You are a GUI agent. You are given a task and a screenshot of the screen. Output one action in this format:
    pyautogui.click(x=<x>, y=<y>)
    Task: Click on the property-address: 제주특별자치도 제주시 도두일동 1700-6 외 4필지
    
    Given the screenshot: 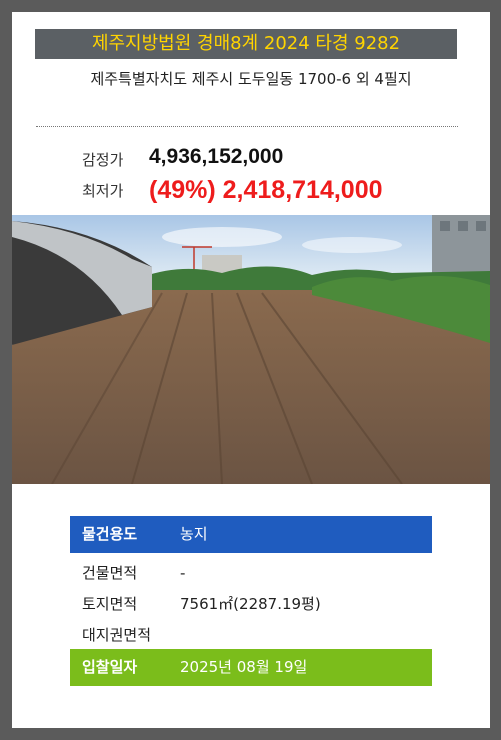 What is the action you would take?
    pyautogui.click(x=251, y=79)
    